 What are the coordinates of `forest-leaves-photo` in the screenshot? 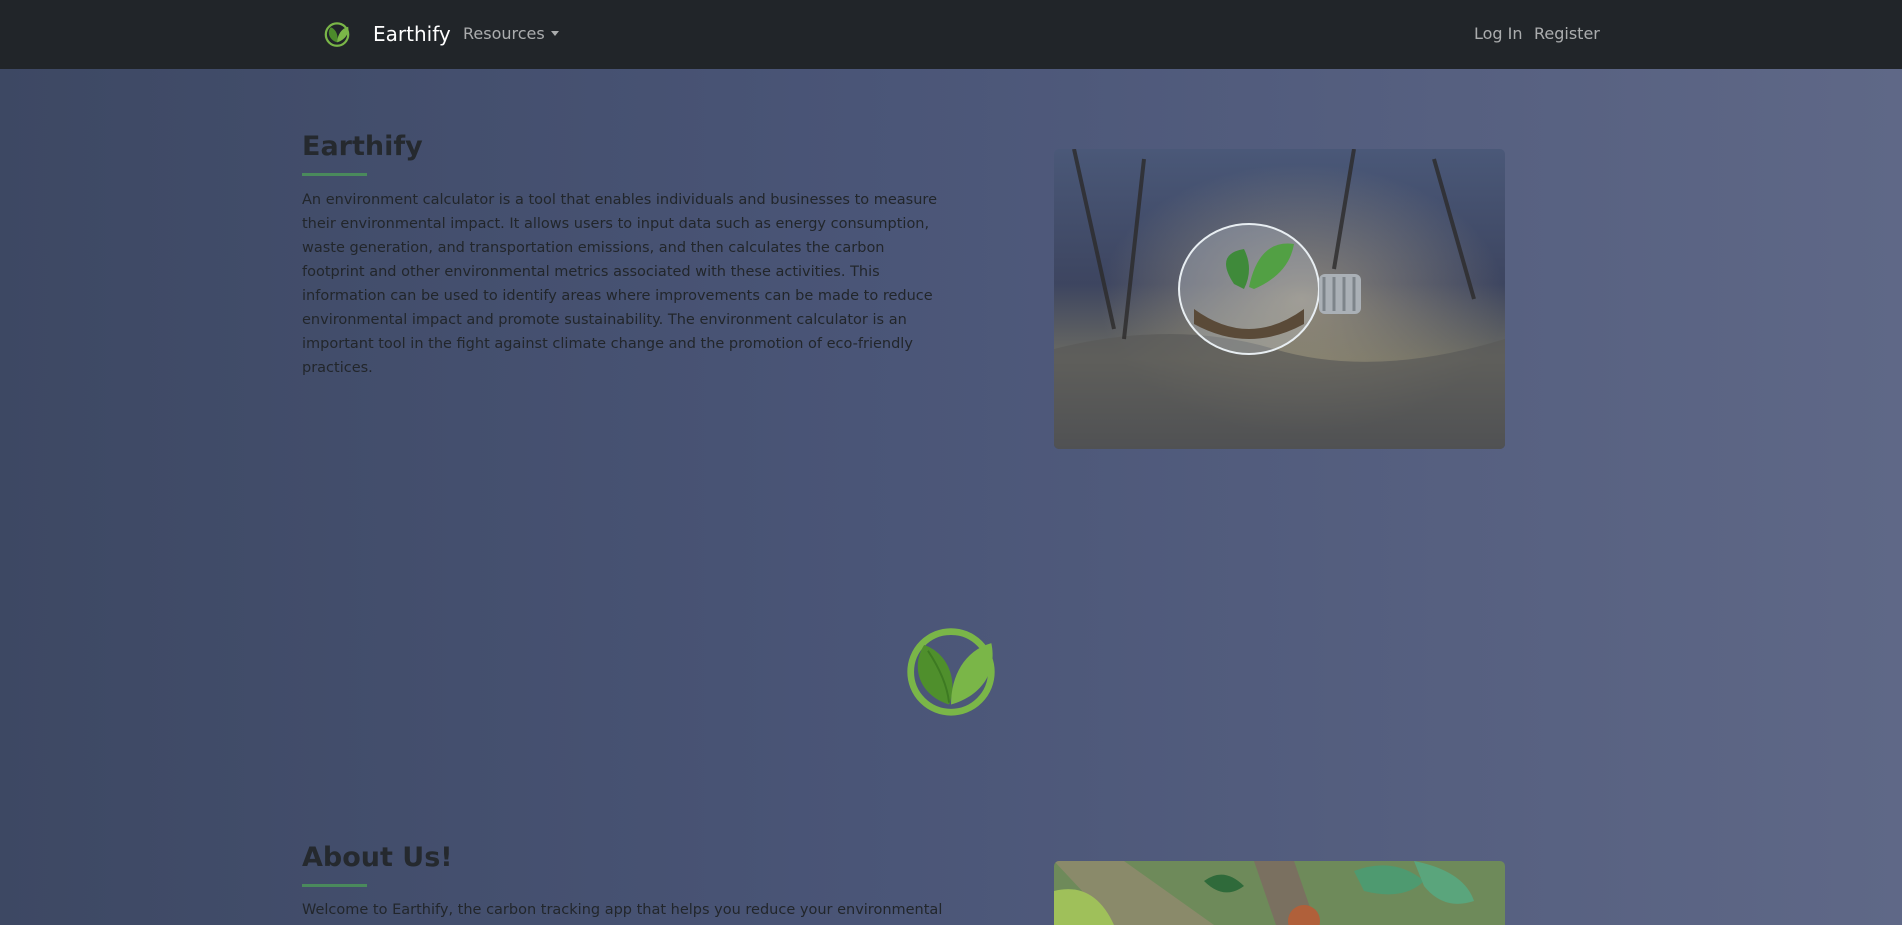 It's located at (1279, 893).